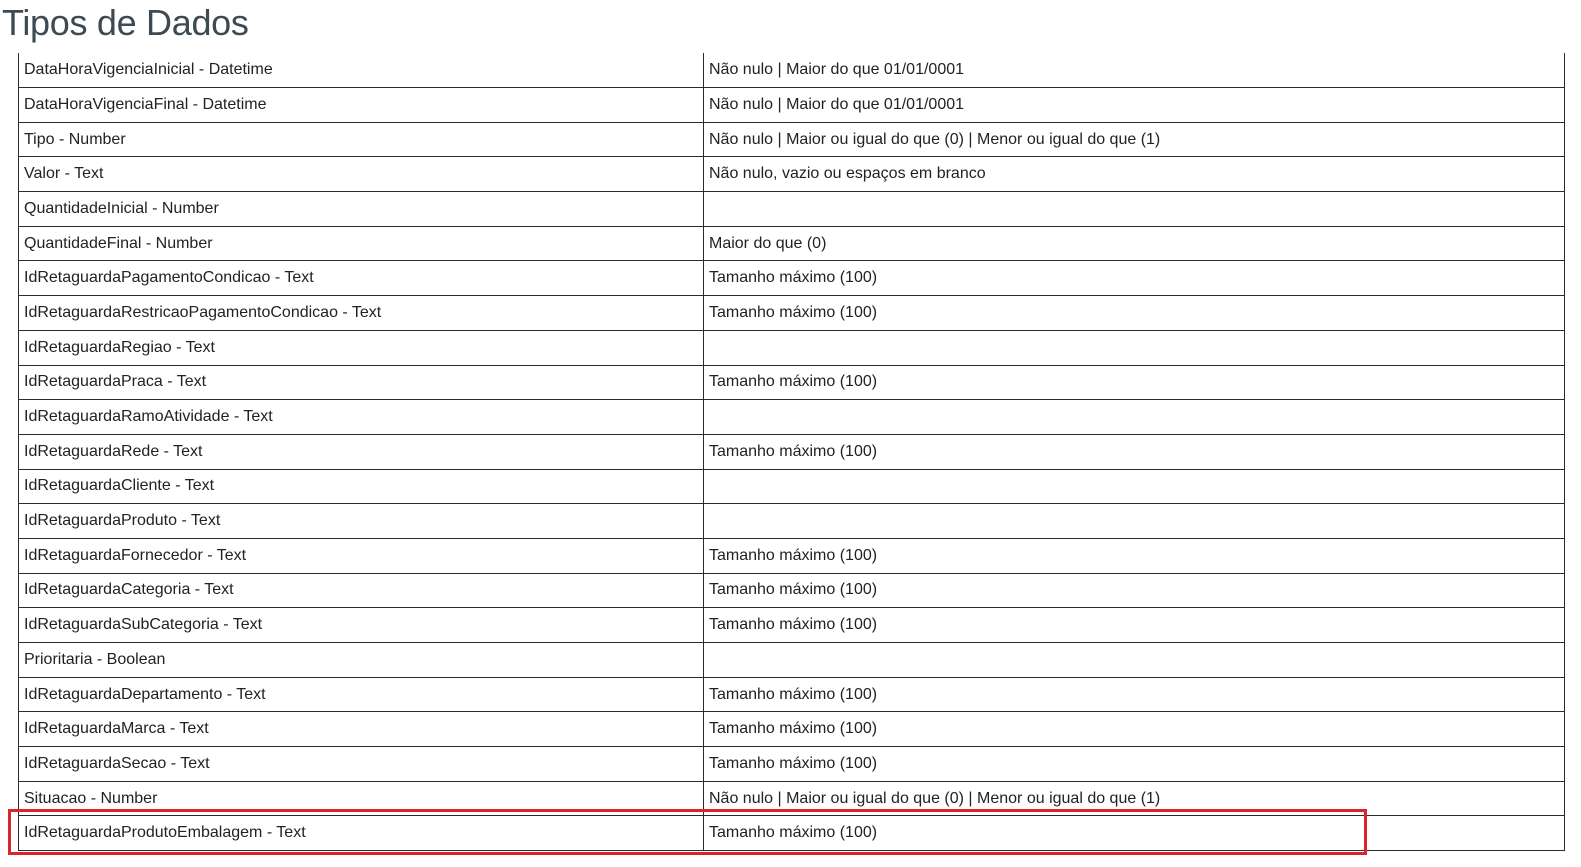 The width and height of the screenshot is (1581, 867). Describe the element at coordinates (361, 278) in the screenshot. I see `field-name-cell: IdRetaguardaPagamentoCondicao - Text` at that location.